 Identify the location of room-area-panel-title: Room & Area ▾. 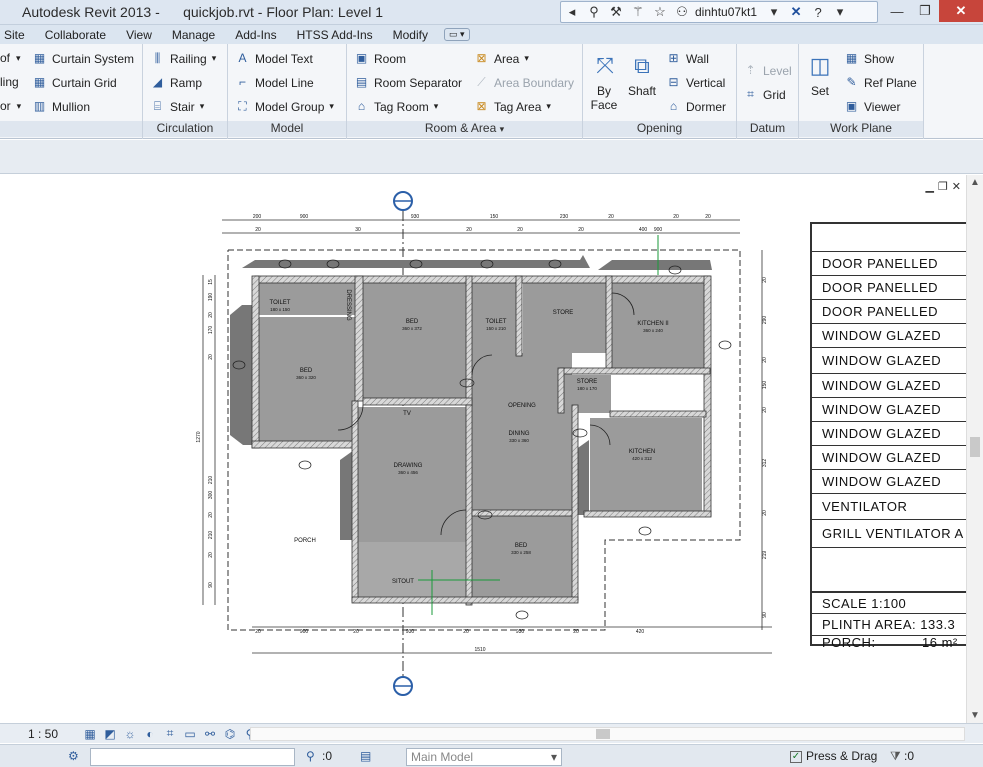
(464, 129).